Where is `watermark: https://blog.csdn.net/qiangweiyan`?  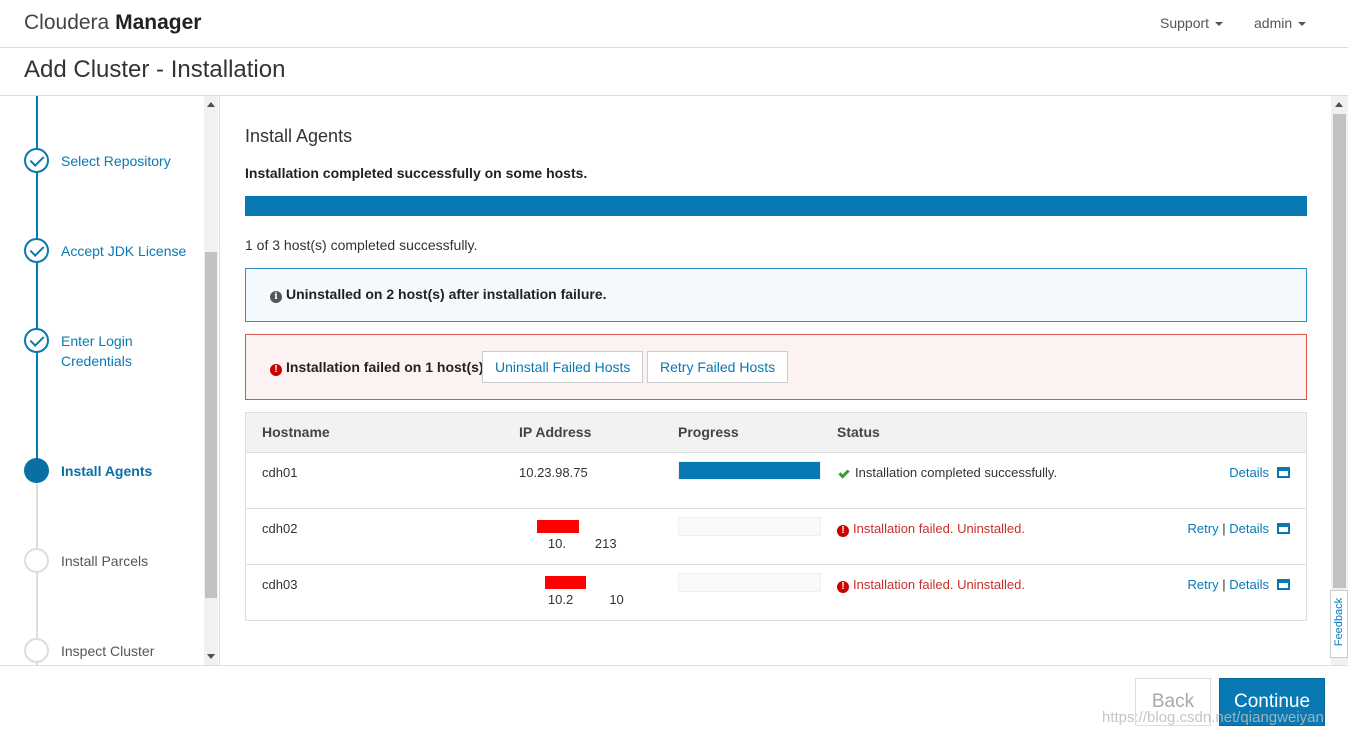 watermark: https://blog.csdn.net/qiangweiyan is located at coordinates (1213, 717).